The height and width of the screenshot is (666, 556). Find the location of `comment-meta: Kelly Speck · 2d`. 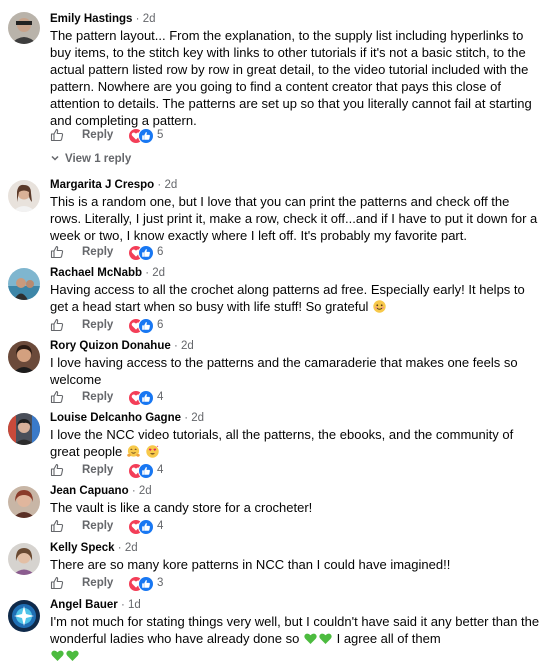

comment-meta: Kelly Speck · 2d is located at coordinates (94, 548).